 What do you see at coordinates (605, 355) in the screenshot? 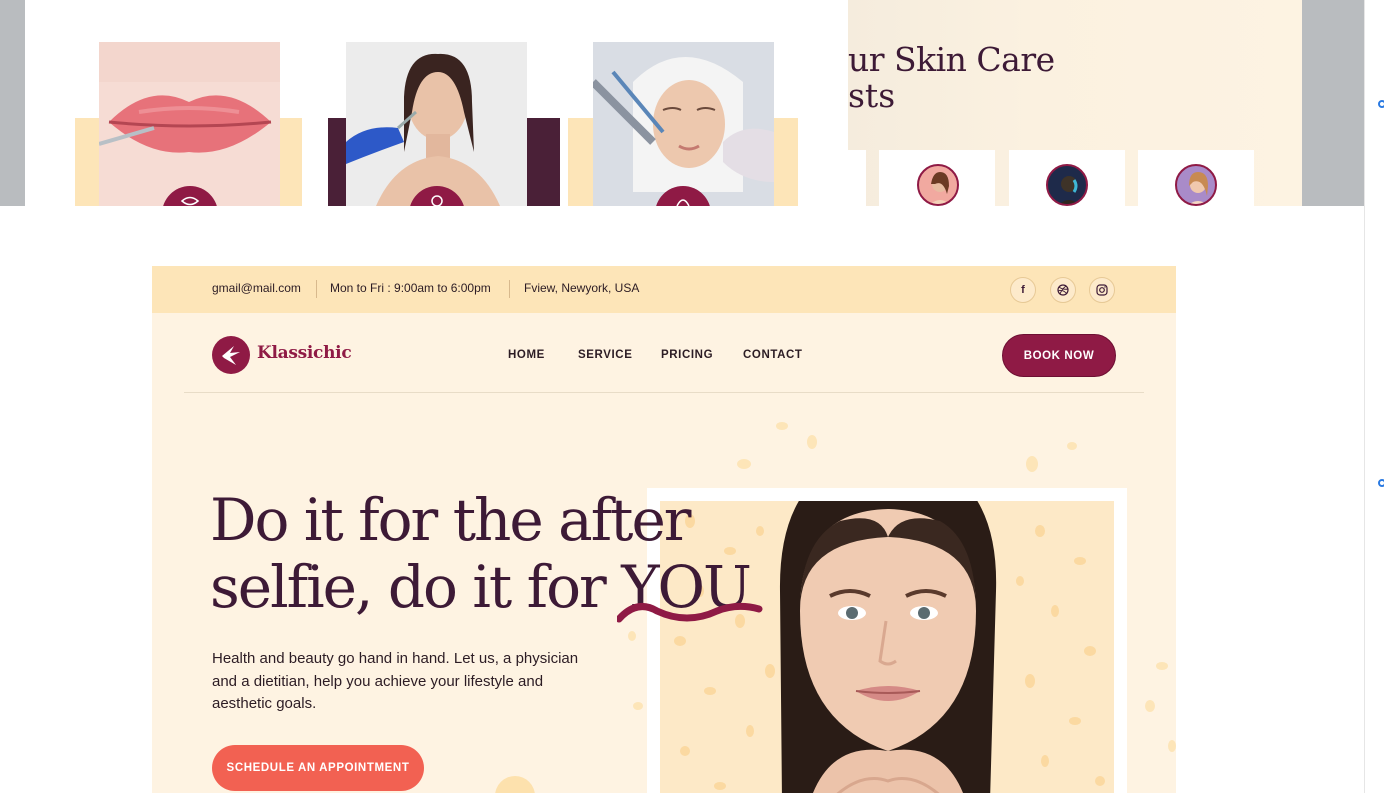
I see `nav-service: SERVICE` at bounding box center [605, 355].